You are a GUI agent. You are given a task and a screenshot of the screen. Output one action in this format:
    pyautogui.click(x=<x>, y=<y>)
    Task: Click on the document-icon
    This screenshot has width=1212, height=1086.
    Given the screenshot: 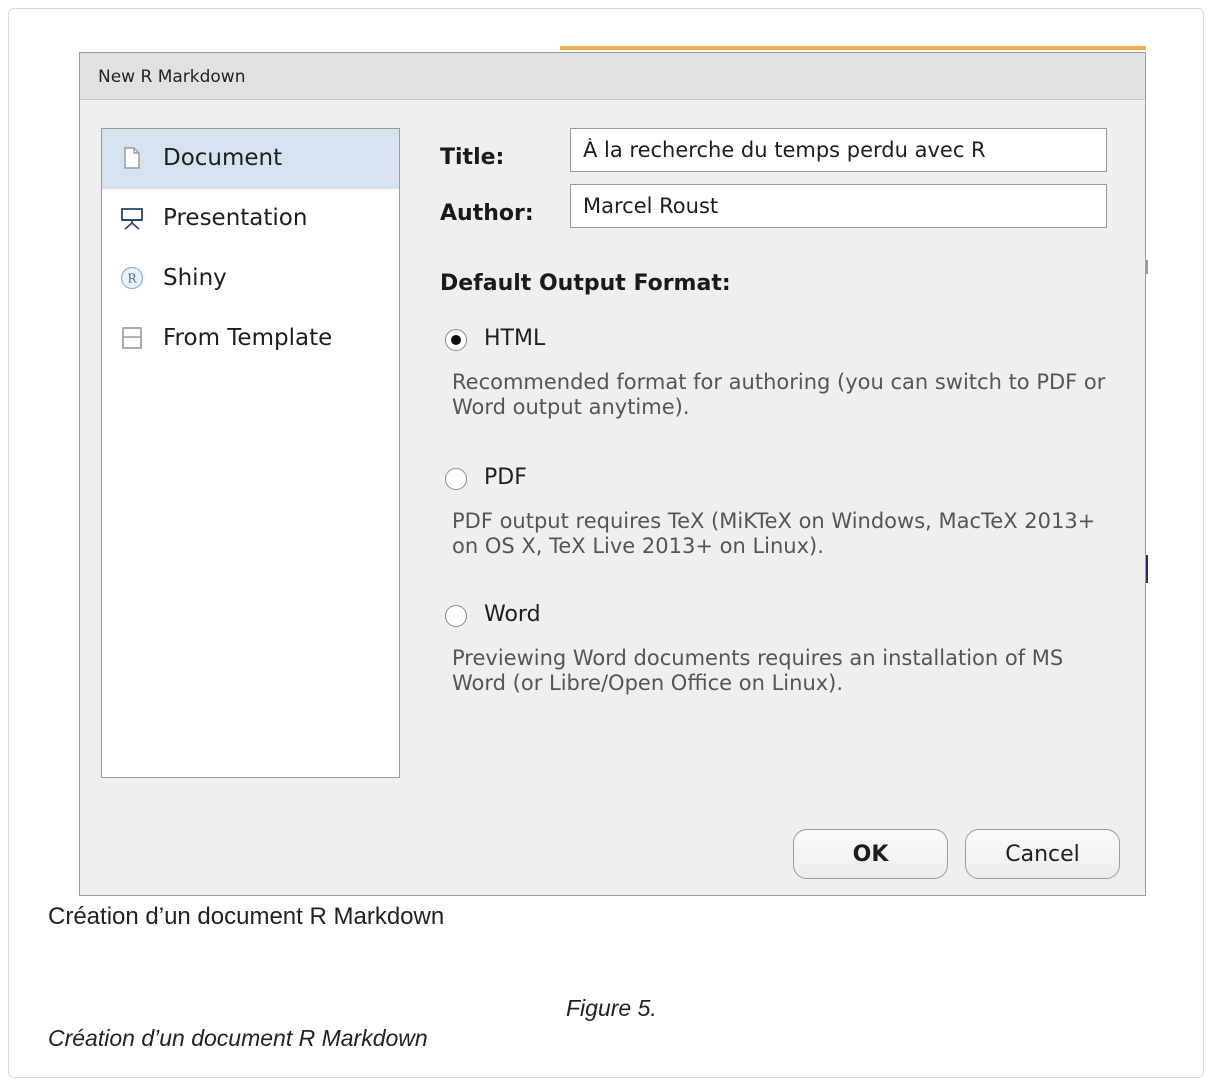 What is the action you would take?
    pyautogui.click(x=132, y=158)
    